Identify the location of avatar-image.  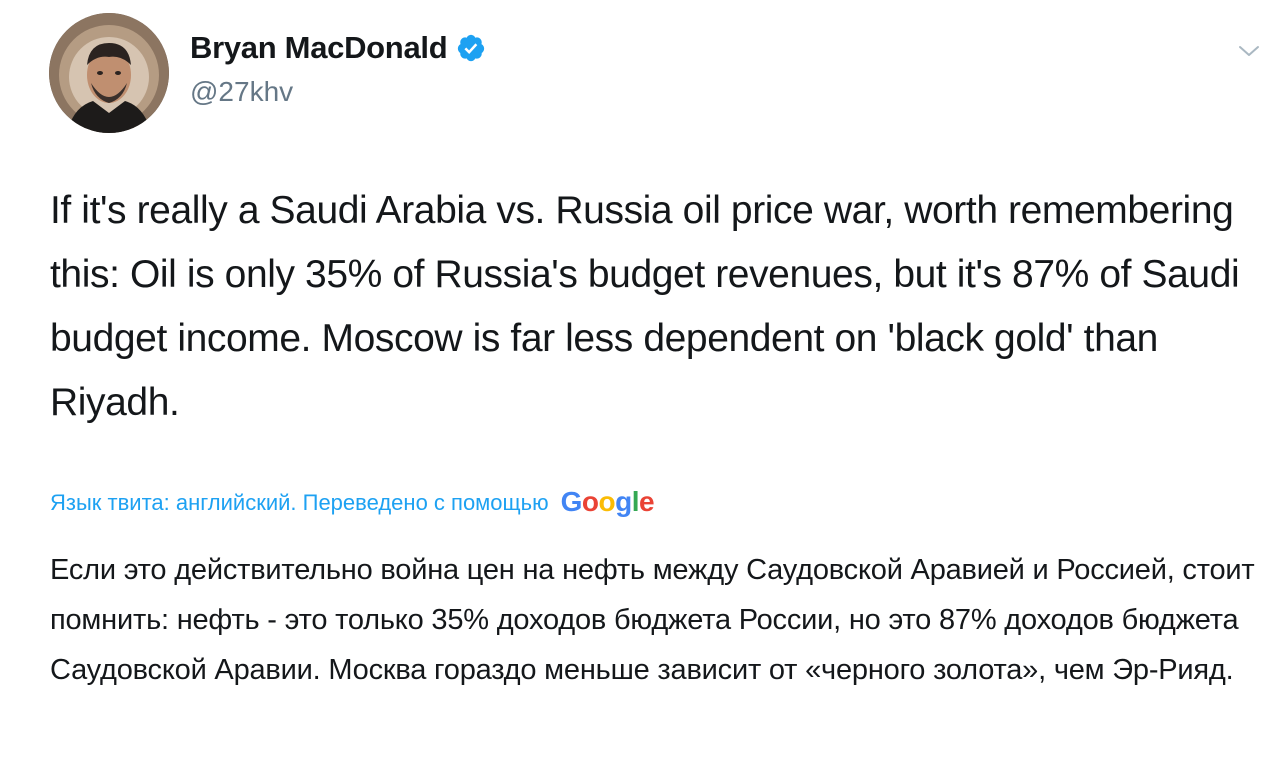
(109, 73).